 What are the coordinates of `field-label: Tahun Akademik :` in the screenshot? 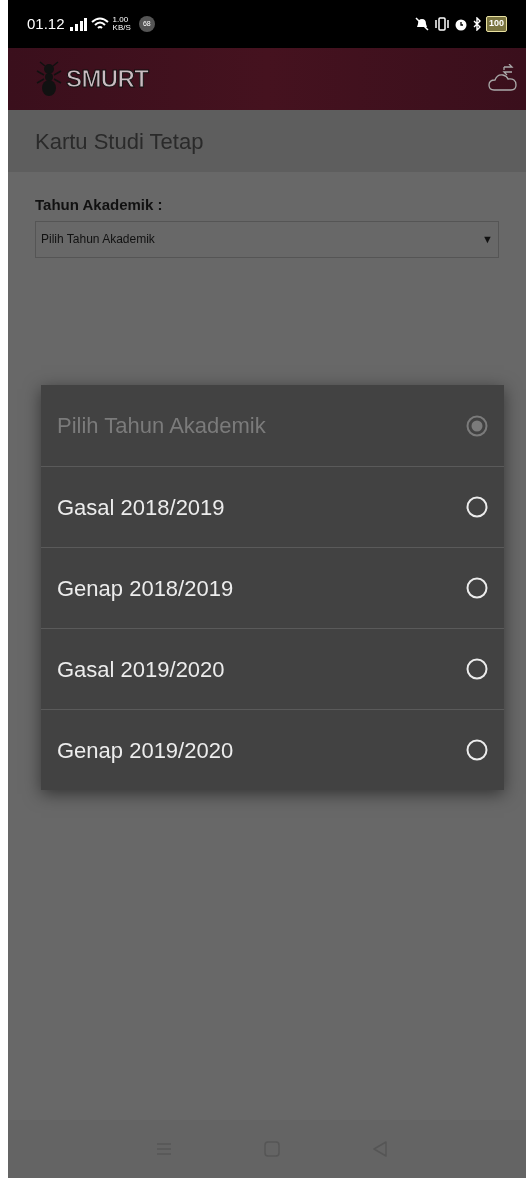 It's located at (99, 205).